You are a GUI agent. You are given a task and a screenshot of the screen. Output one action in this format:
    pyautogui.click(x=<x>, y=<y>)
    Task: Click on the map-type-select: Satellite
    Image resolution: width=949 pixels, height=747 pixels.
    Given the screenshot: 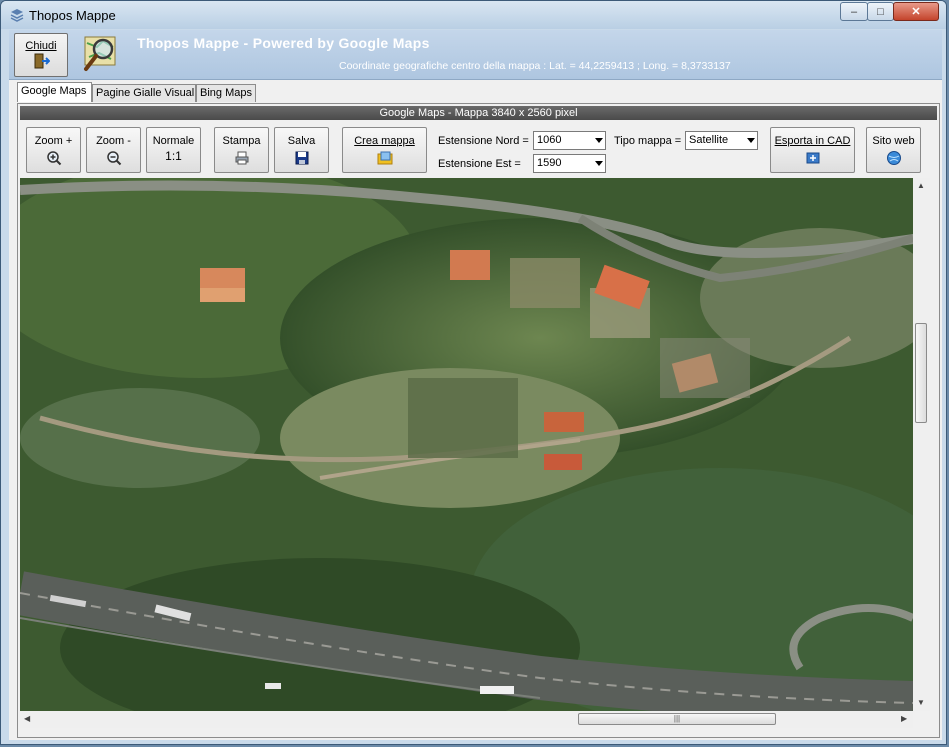 What is the action you would take?
    pyautogui.click(x=721, y=140)
    